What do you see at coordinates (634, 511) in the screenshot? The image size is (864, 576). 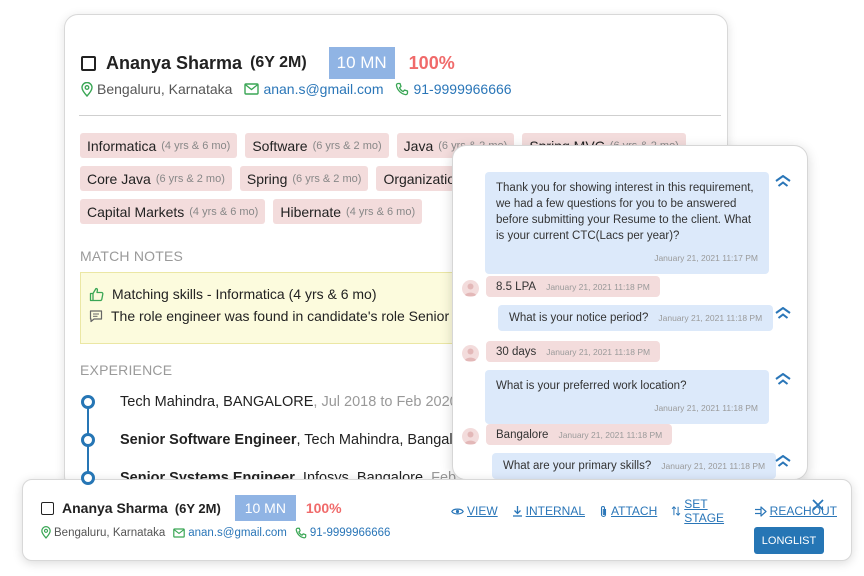 I see `attach-label: ATTACH` at bounding box center [634, 511].